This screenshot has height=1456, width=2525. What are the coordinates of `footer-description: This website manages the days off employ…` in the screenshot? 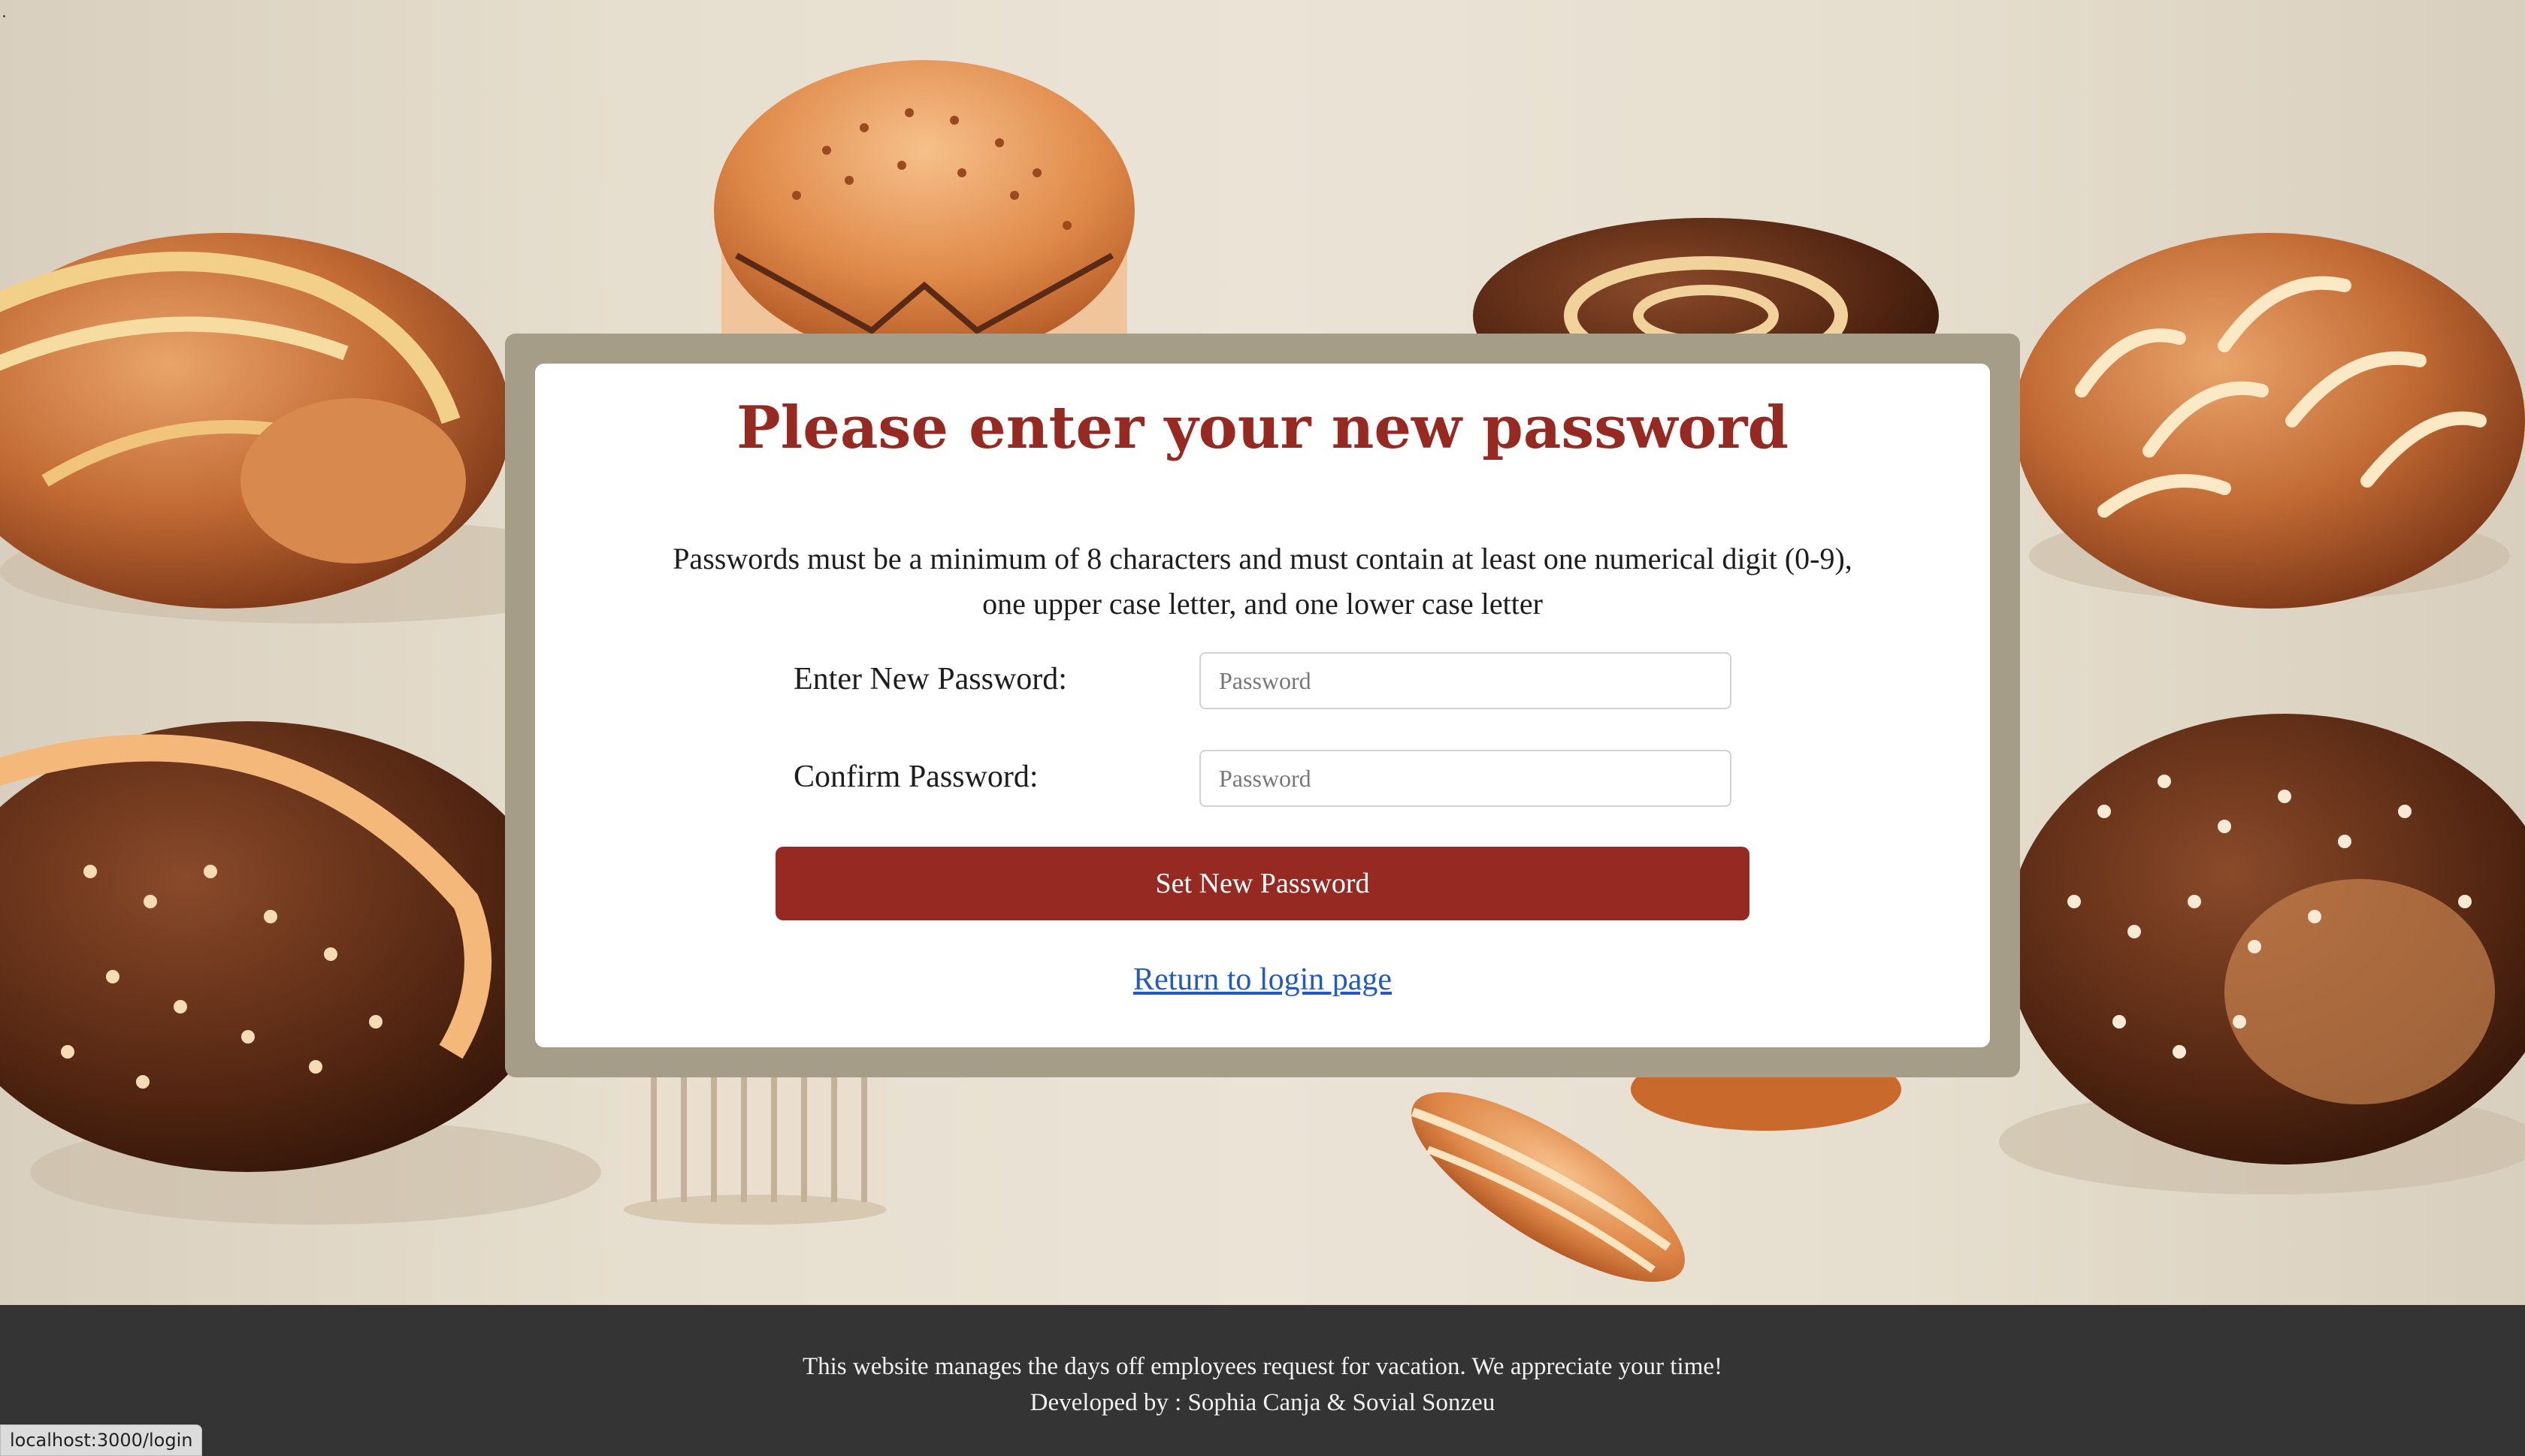 It's located at (1262, 1366).